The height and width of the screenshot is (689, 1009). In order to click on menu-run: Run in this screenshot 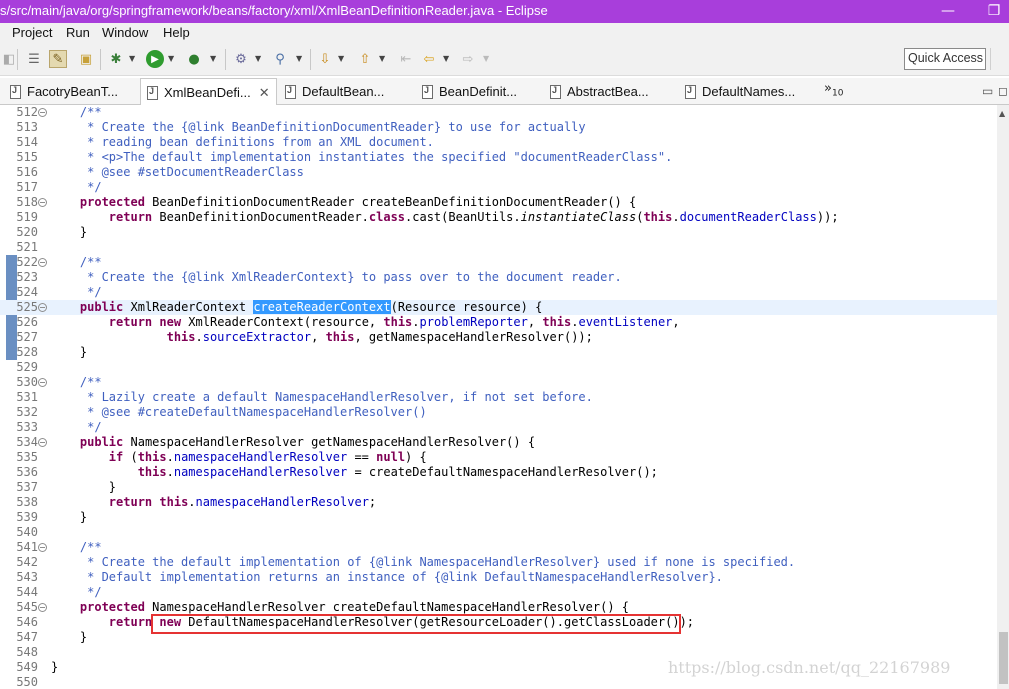, I will do `click(78, 32)`.